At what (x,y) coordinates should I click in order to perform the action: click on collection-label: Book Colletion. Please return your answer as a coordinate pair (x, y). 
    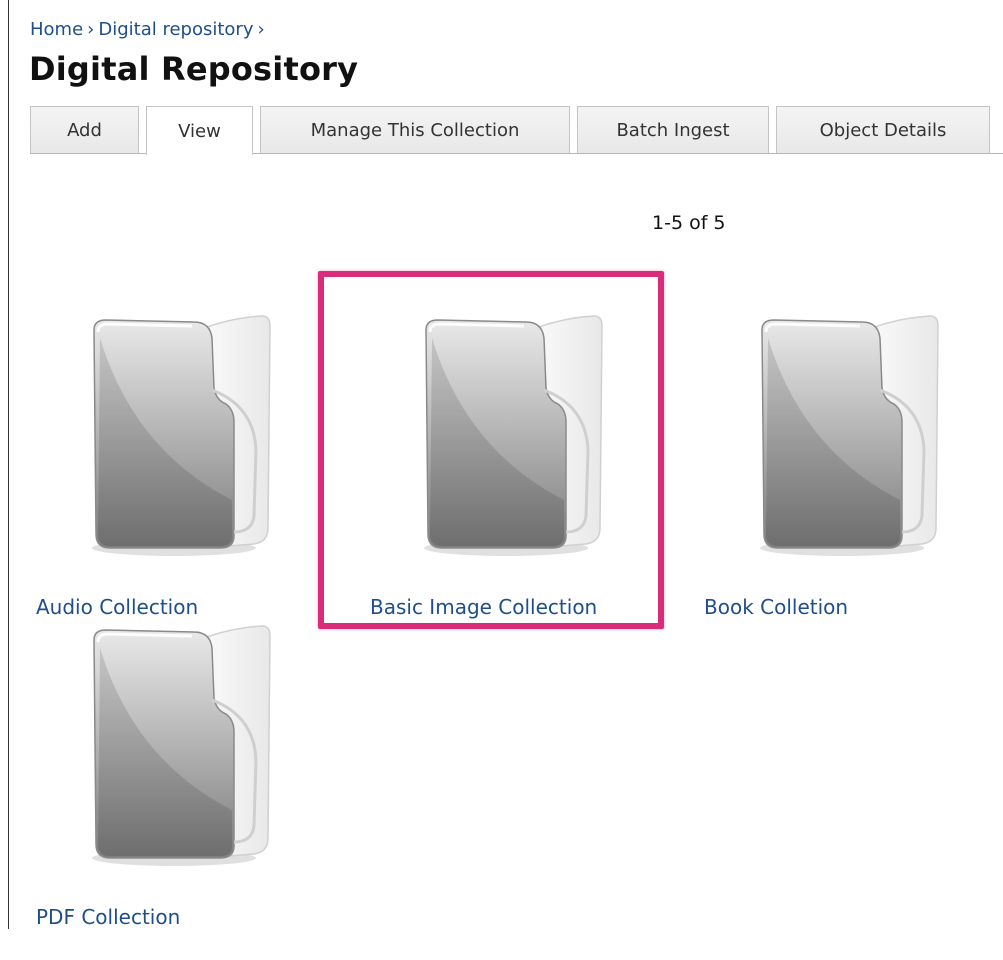
    Looking at the image, I should click on (776, 607).